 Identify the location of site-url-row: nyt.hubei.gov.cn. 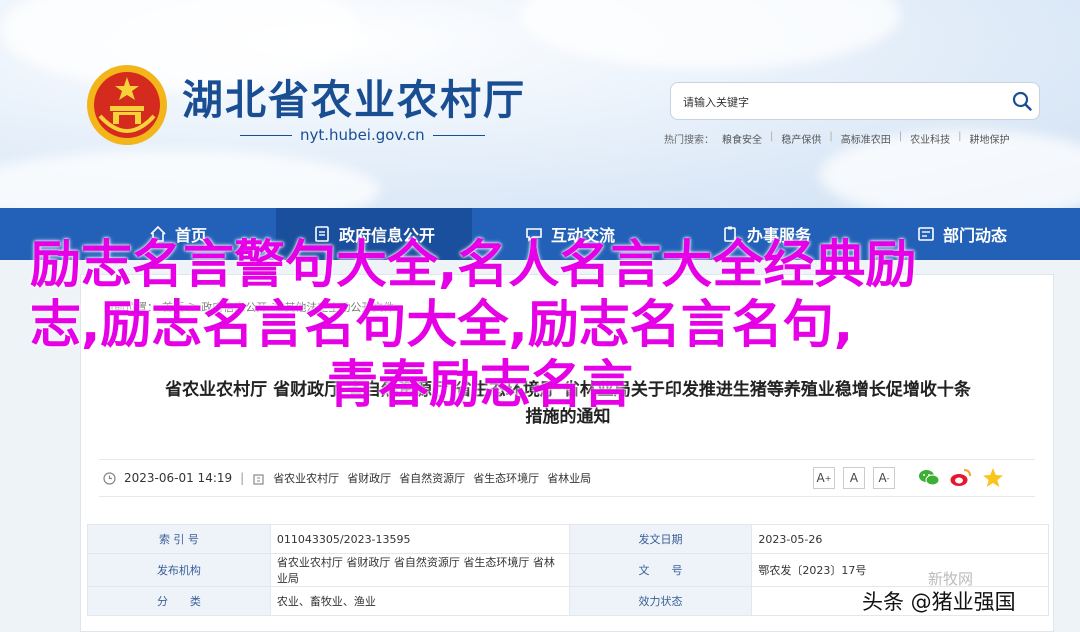
(362, 135).